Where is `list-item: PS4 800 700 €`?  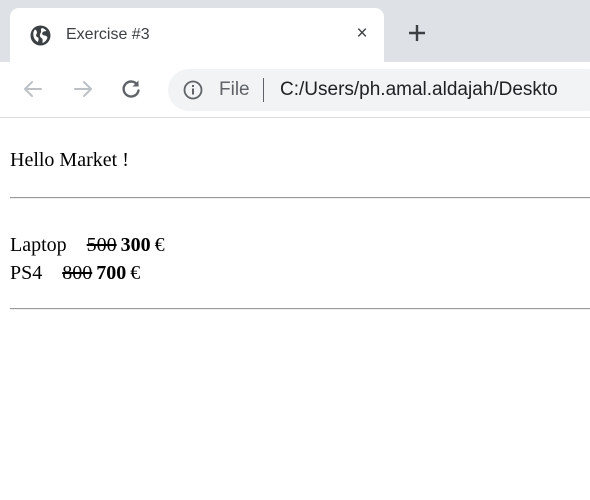 list-item: PS4 800 700 € is located at coordinates (87, 273).